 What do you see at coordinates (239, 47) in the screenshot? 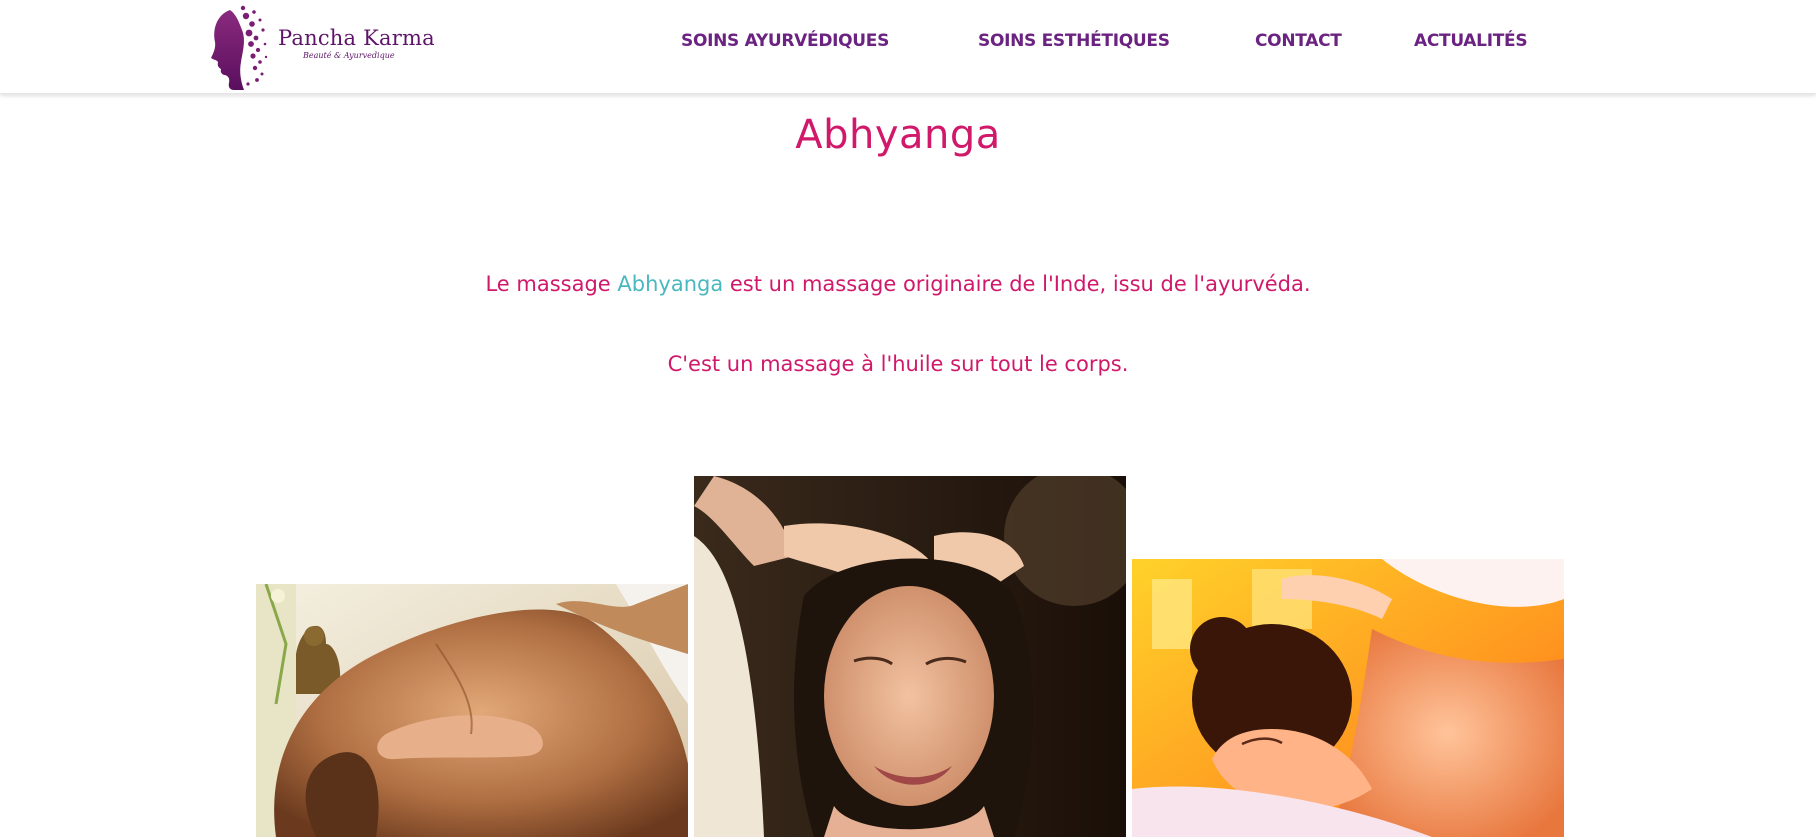
I see `woman-silhouette-logo-icon` at bounding box center [239, 47].